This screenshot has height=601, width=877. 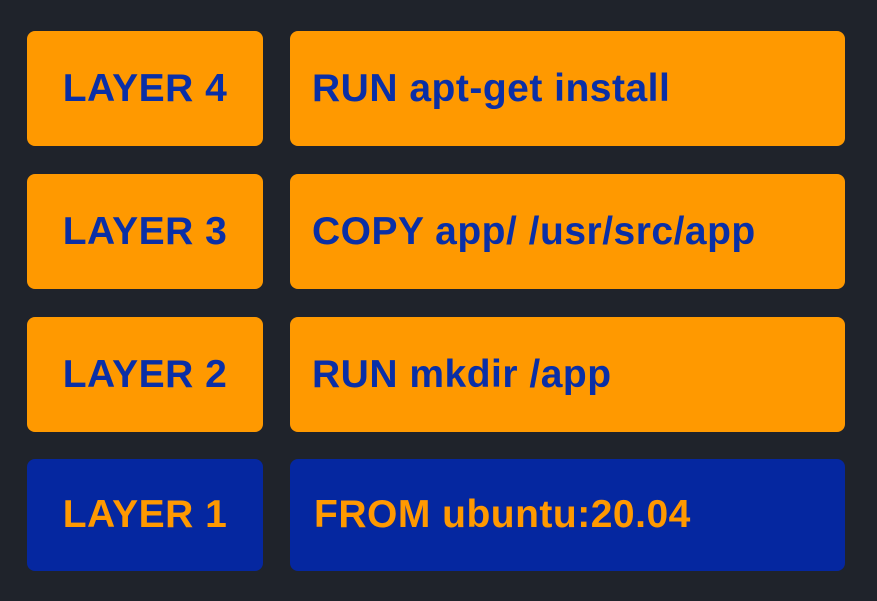 I want to click on layer-label-box: LAYER 3, so click(x=145, y=231).